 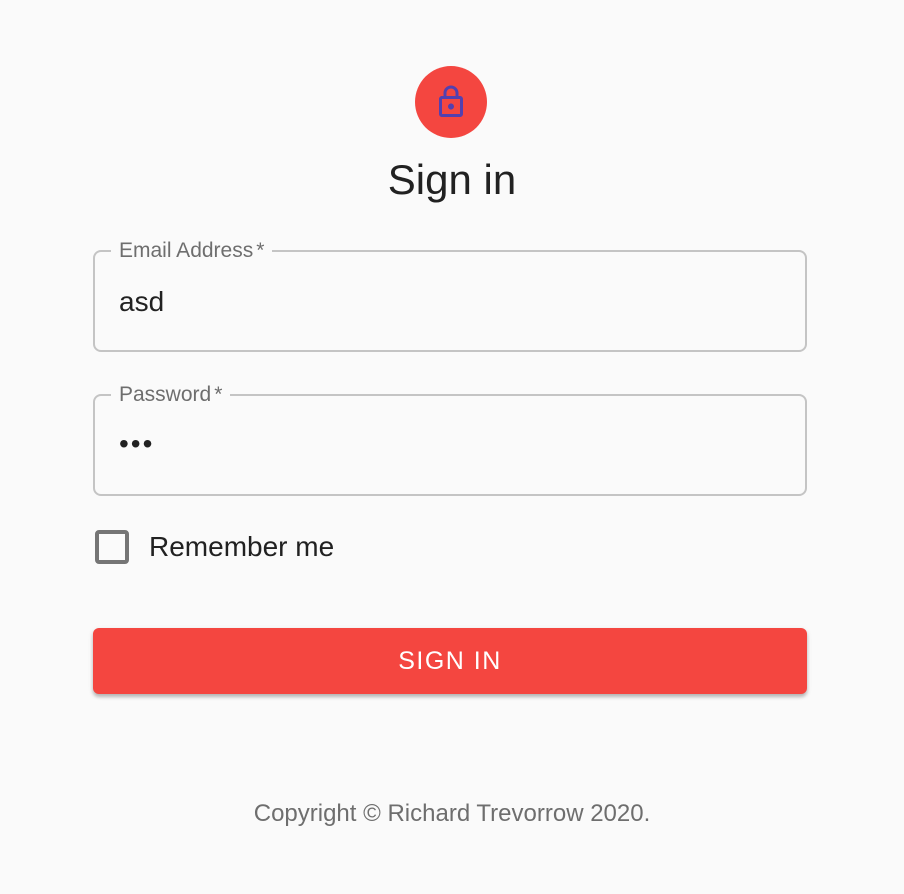 I want to click on password-input: •••, so click(x=136, y=444).